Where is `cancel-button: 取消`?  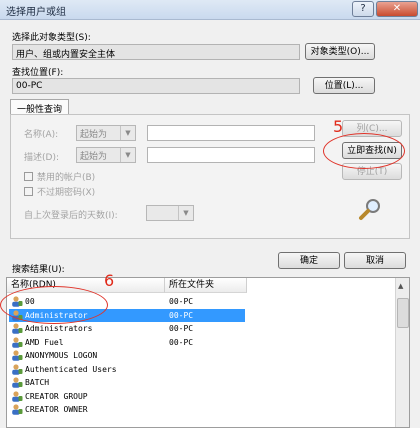 cancel-button: 取消 is located at coordinates (375, 260).